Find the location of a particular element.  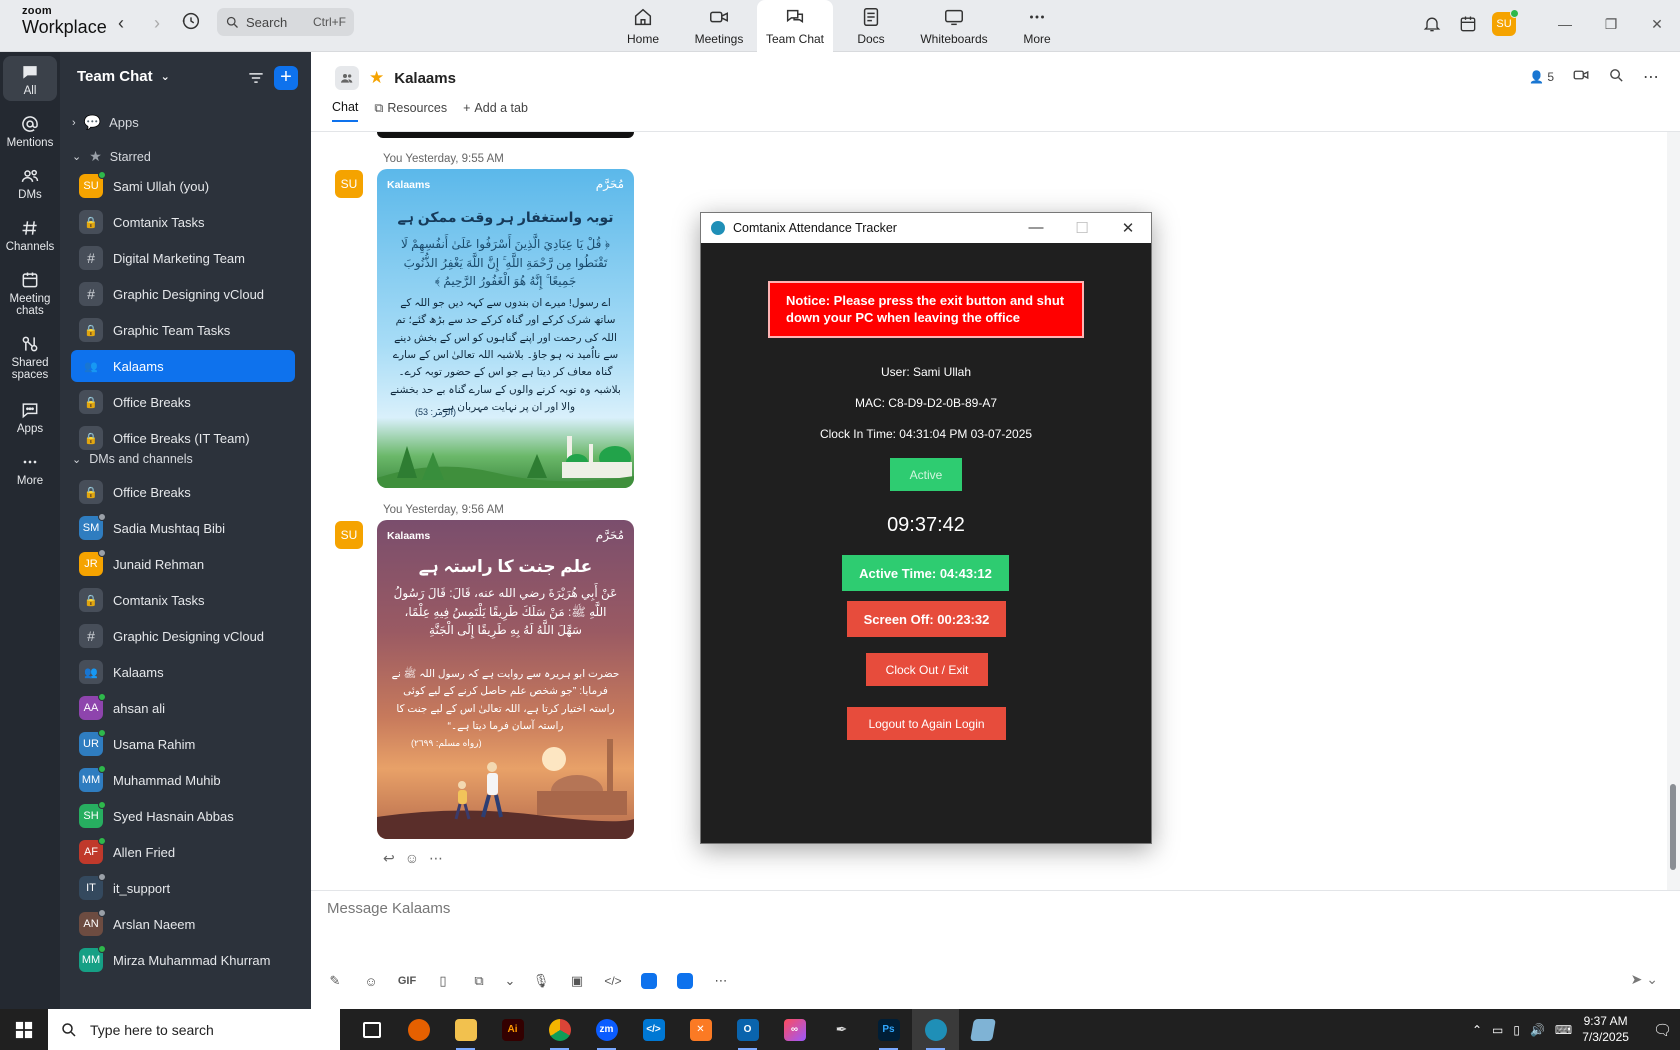

tab-team-chat: Team Chat is located at coordinates (795, 26).